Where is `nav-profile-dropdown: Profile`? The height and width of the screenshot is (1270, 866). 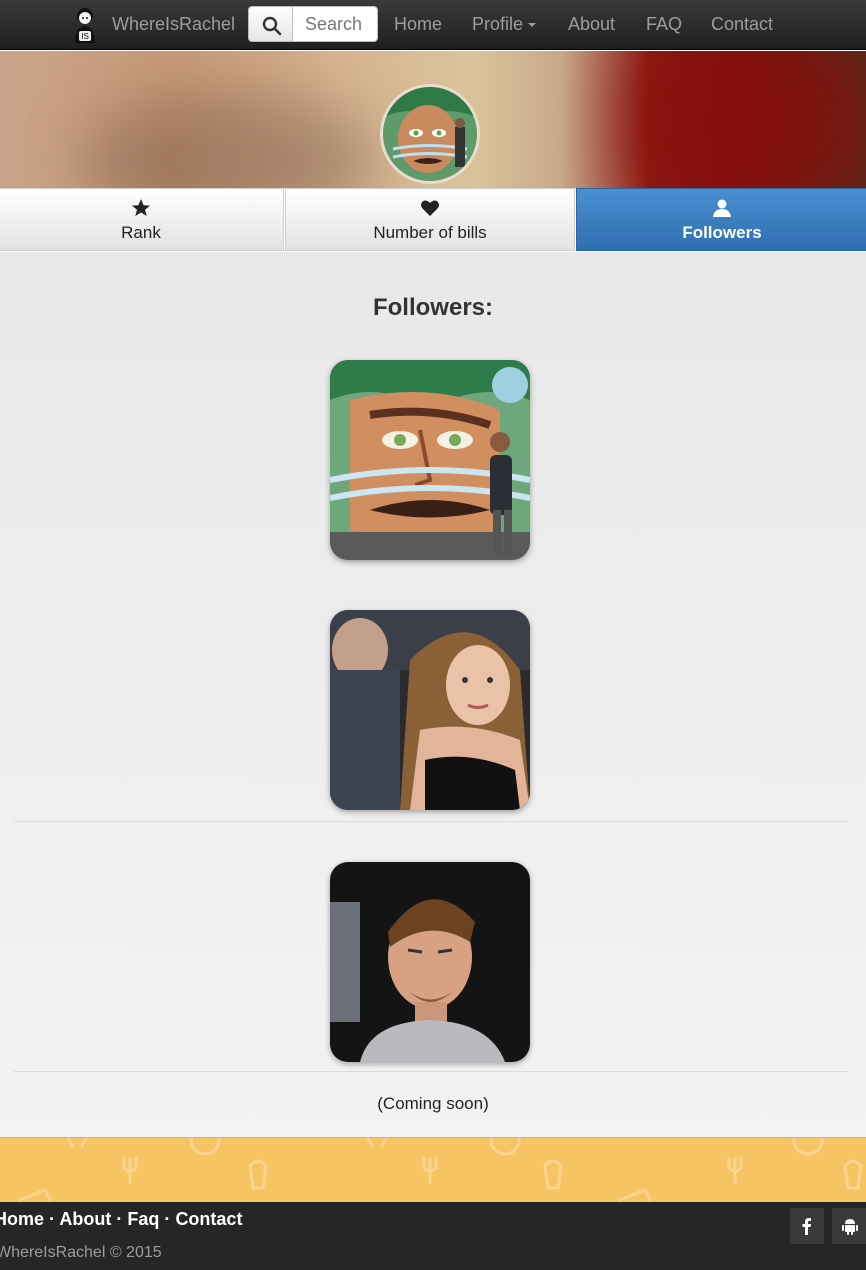 nav-profile-dropdown: Profile is located at coordinates (504, 24).